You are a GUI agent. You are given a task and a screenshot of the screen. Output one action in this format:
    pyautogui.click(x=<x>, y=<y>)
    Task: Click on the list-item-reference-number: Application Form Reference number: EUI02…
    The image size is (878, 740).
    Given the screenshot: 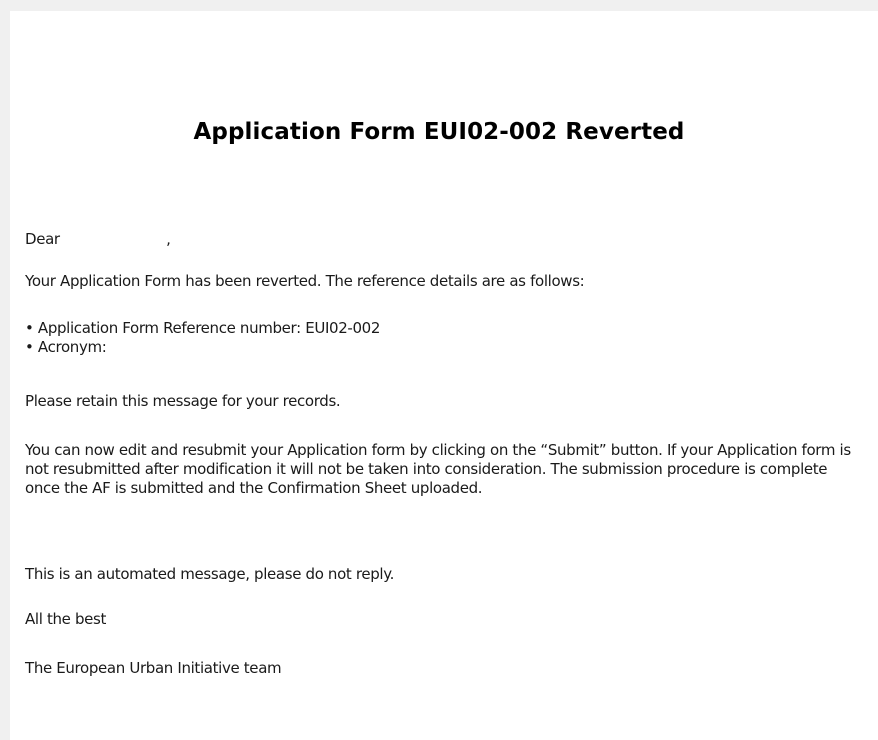 What is the action you would take?
    pyautogui.click(x=440, y=328)
    